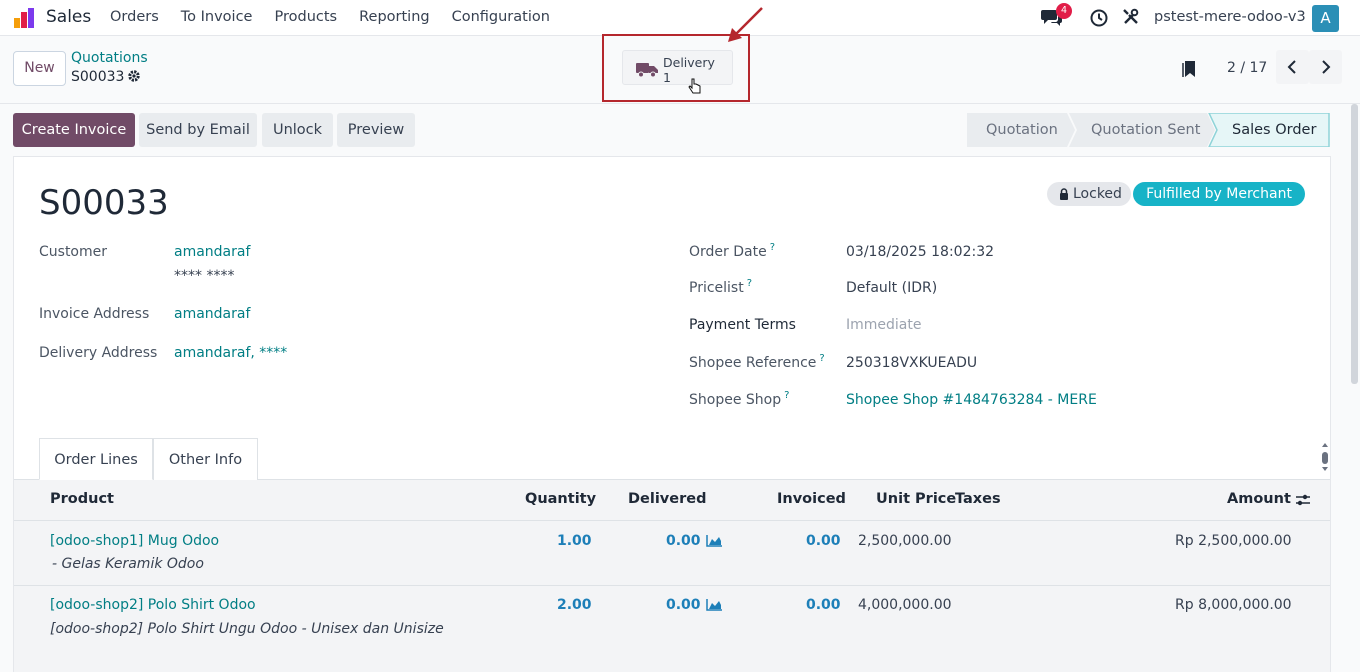 The width and height of the screenshot is (1360, 672). I want to click on order-reference: S00033, so click(104, 203).